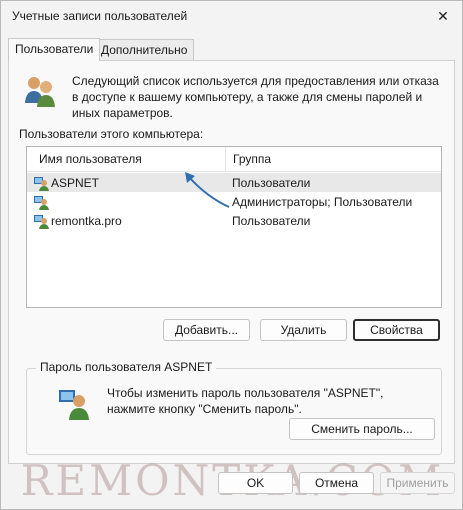 The height and width of the screenshot is (510, 463). What do you see at coordinates (231, 16) in the screenshot?
I see `title-bar: Учетные записи пользователей ✕` at bounding box center [231, 16].